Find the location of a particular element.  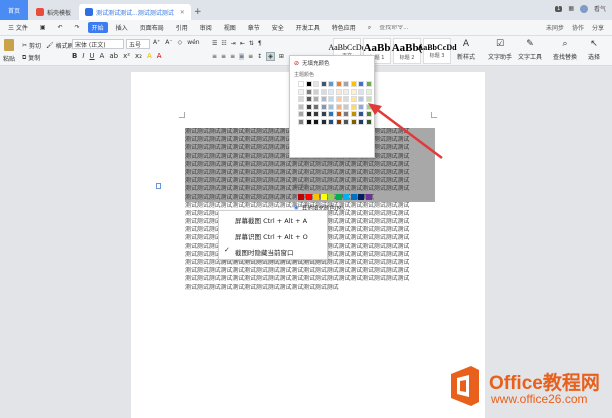

phonetic-icon: wén is located at coordinates (193, 42).